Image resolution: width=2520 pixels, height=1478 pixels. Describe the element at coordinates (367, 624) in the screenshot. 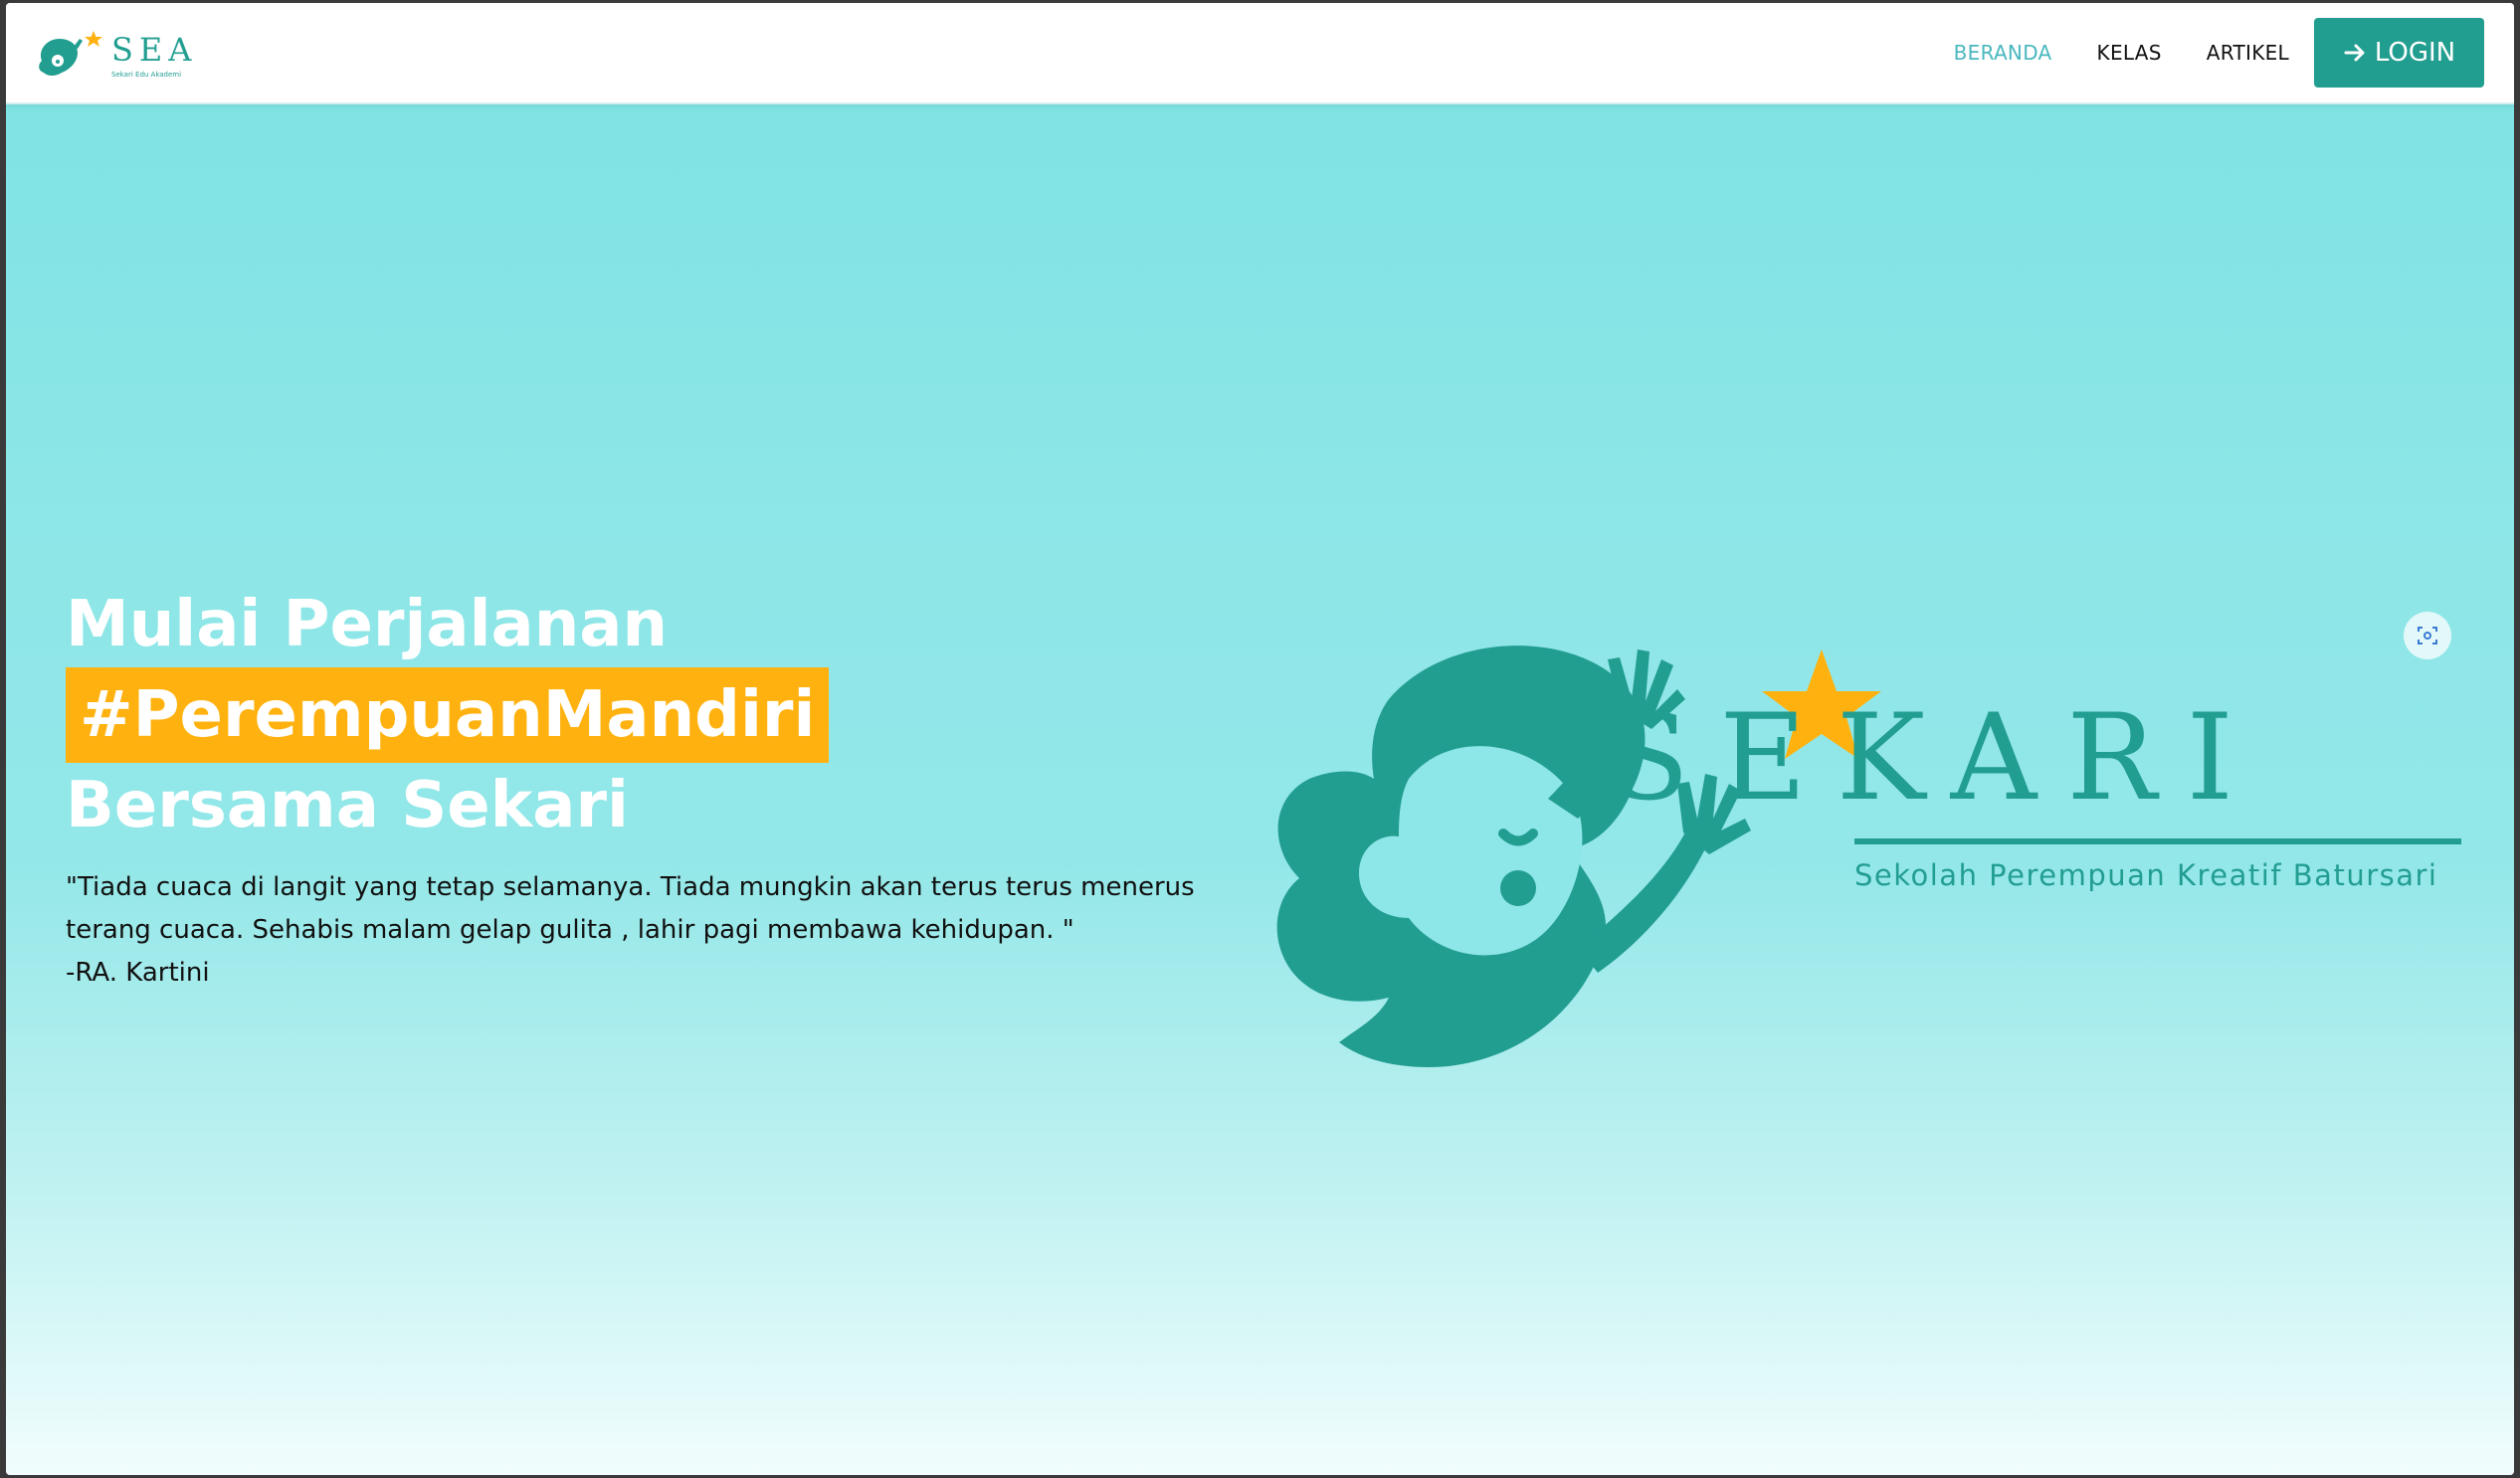

I see `hero-title-line-1: Mulai Perjalanan` at that location.